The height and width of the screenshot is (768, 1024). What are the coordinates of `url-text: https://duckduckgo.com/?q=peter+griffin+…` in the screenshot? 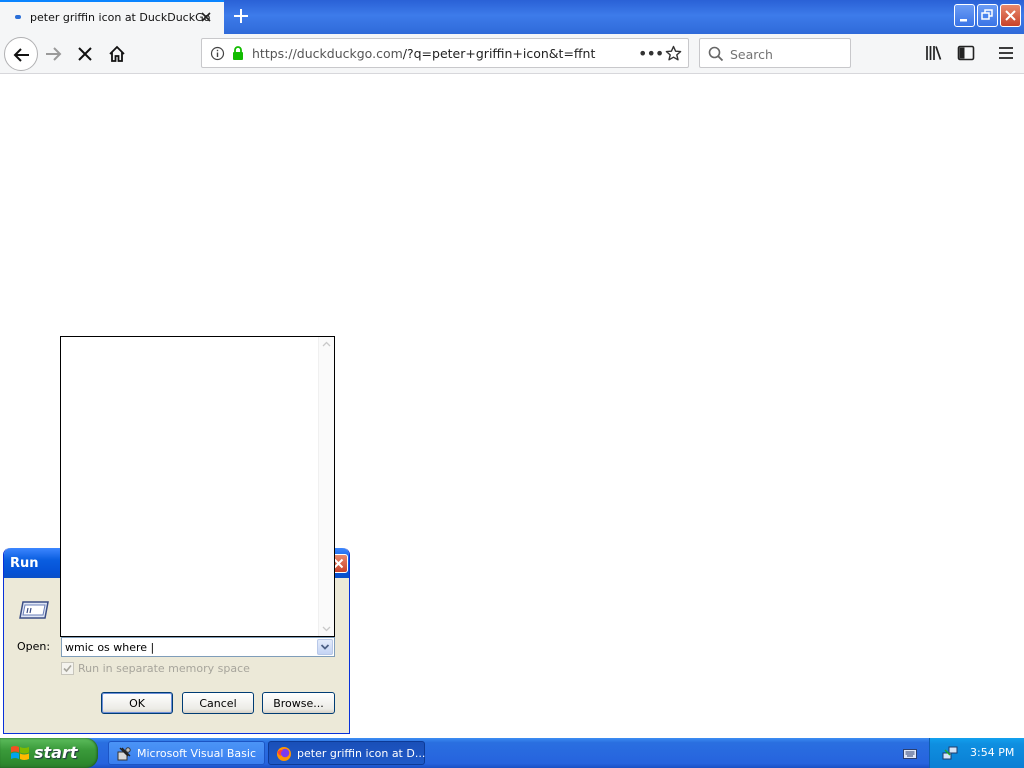 It's located at (423, 53).